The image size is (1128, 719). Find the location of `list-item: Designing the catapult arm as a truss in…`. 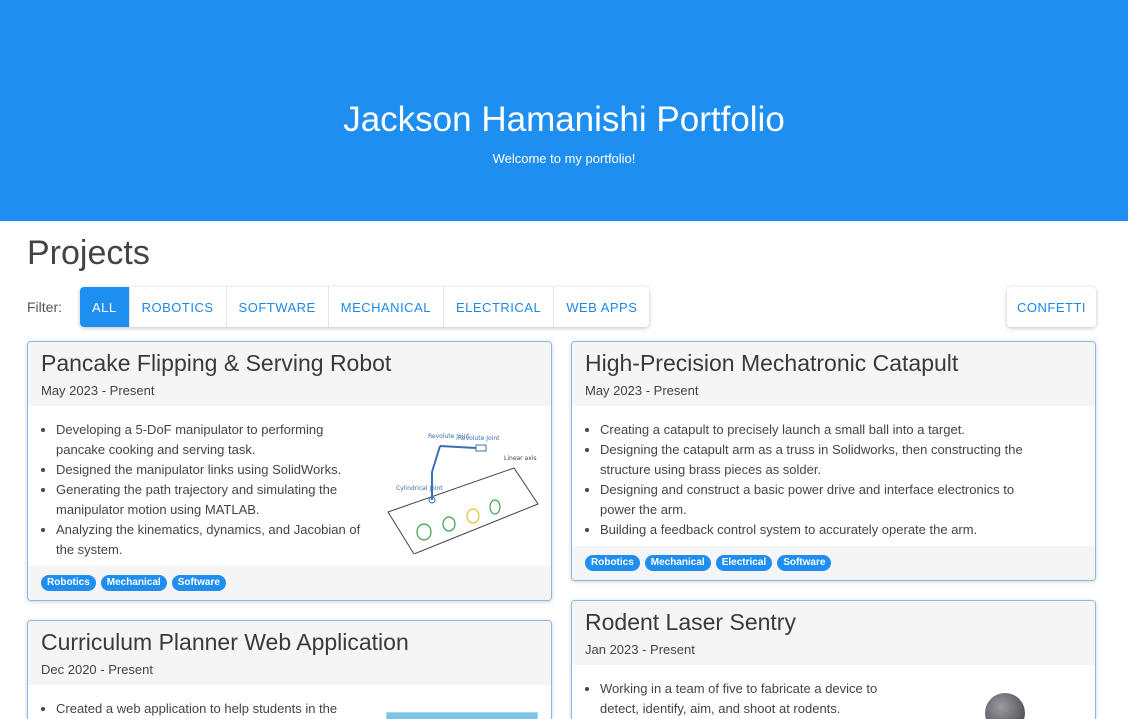

list-item: Designing the catapult arm as a truss in… is located at coordinates (826, 460).